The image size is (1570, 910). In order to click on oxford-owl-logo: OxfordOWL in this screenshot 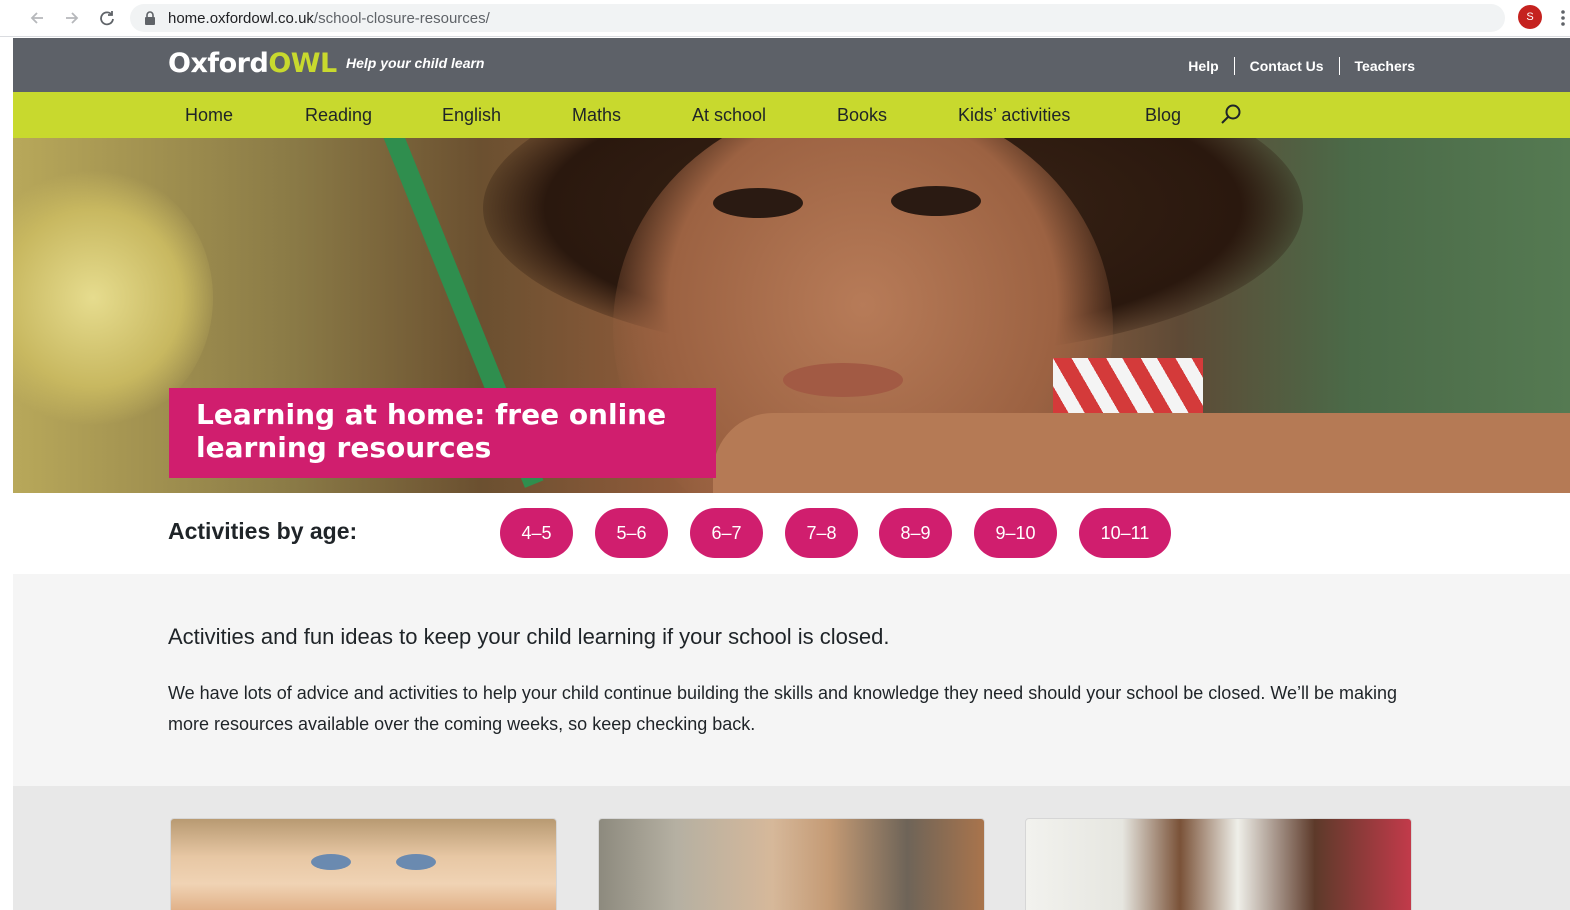, I will do `click(252, 63)`.